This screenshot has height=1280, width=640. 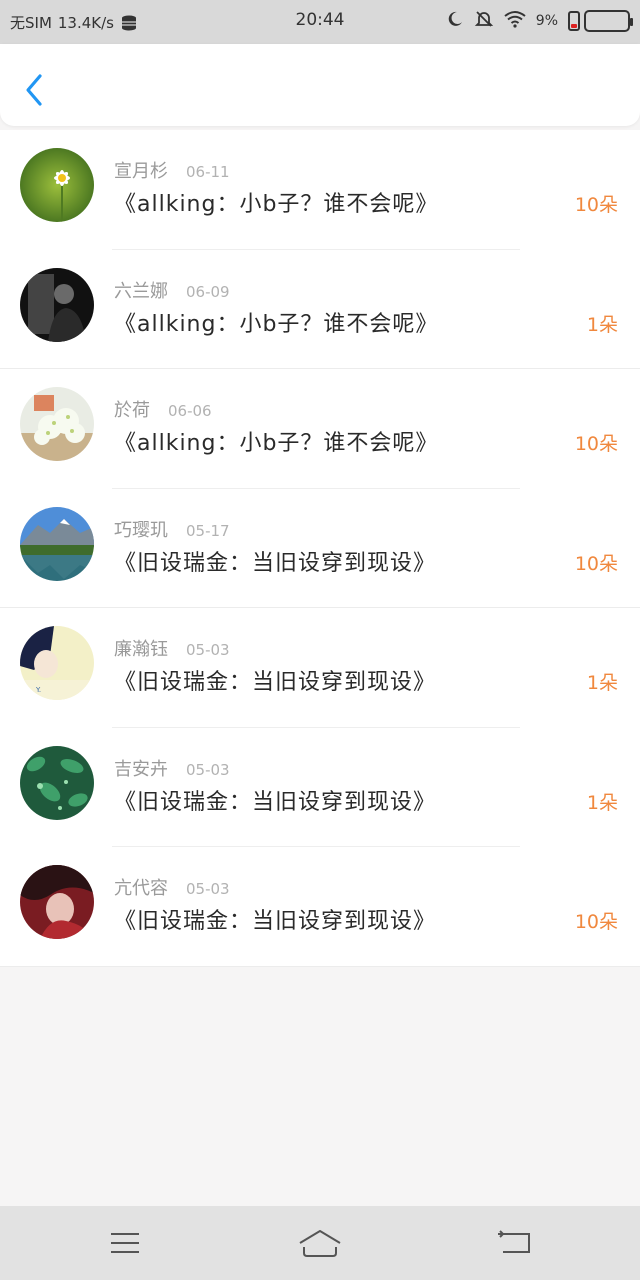 I want to click on sender-name: 巧璎玑, so click(x=141, y=530).